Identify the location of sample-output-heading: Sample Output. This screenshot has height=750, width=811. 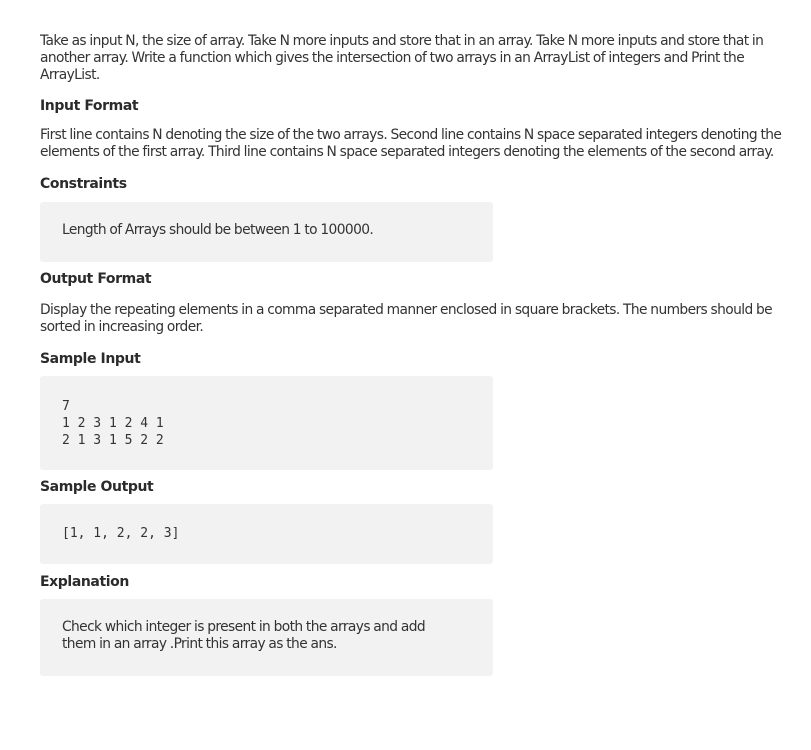
(97, 486).